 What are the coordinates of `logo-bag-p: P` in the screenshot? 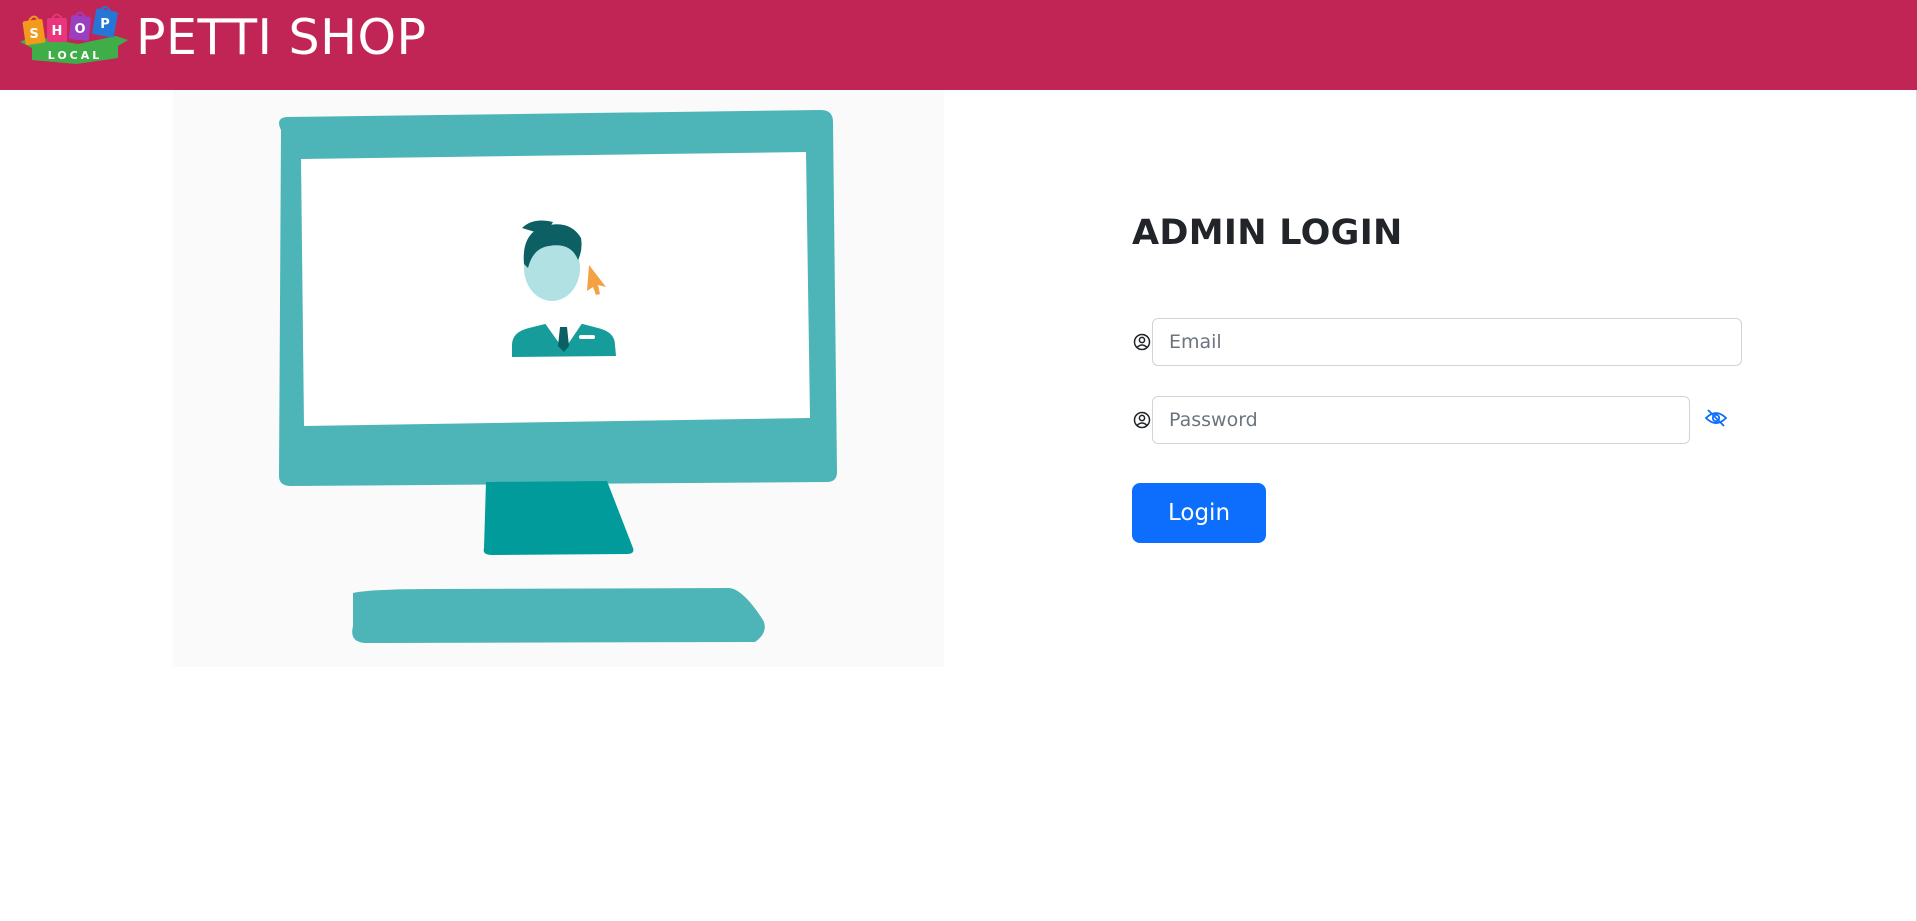 It's located at (105, 22).